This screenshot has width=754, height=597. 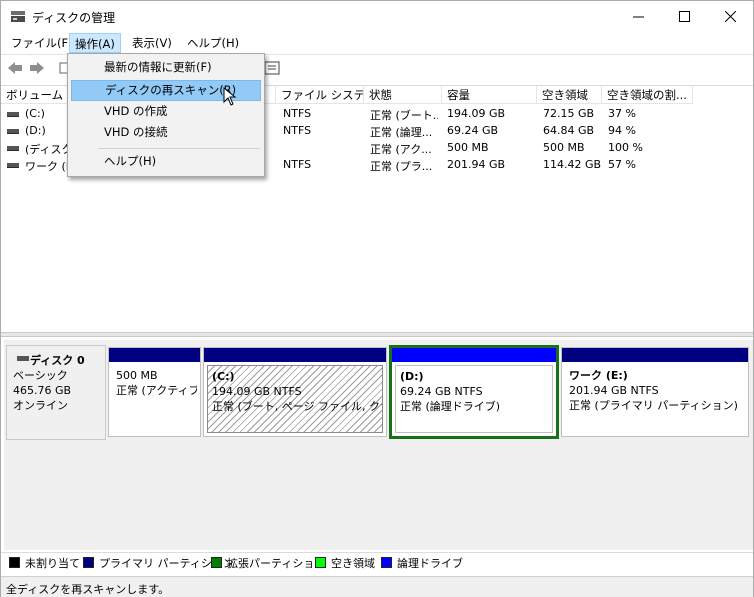 I want to click on menu-item-help: ヘルプ(H), so click(x=166, y=162).